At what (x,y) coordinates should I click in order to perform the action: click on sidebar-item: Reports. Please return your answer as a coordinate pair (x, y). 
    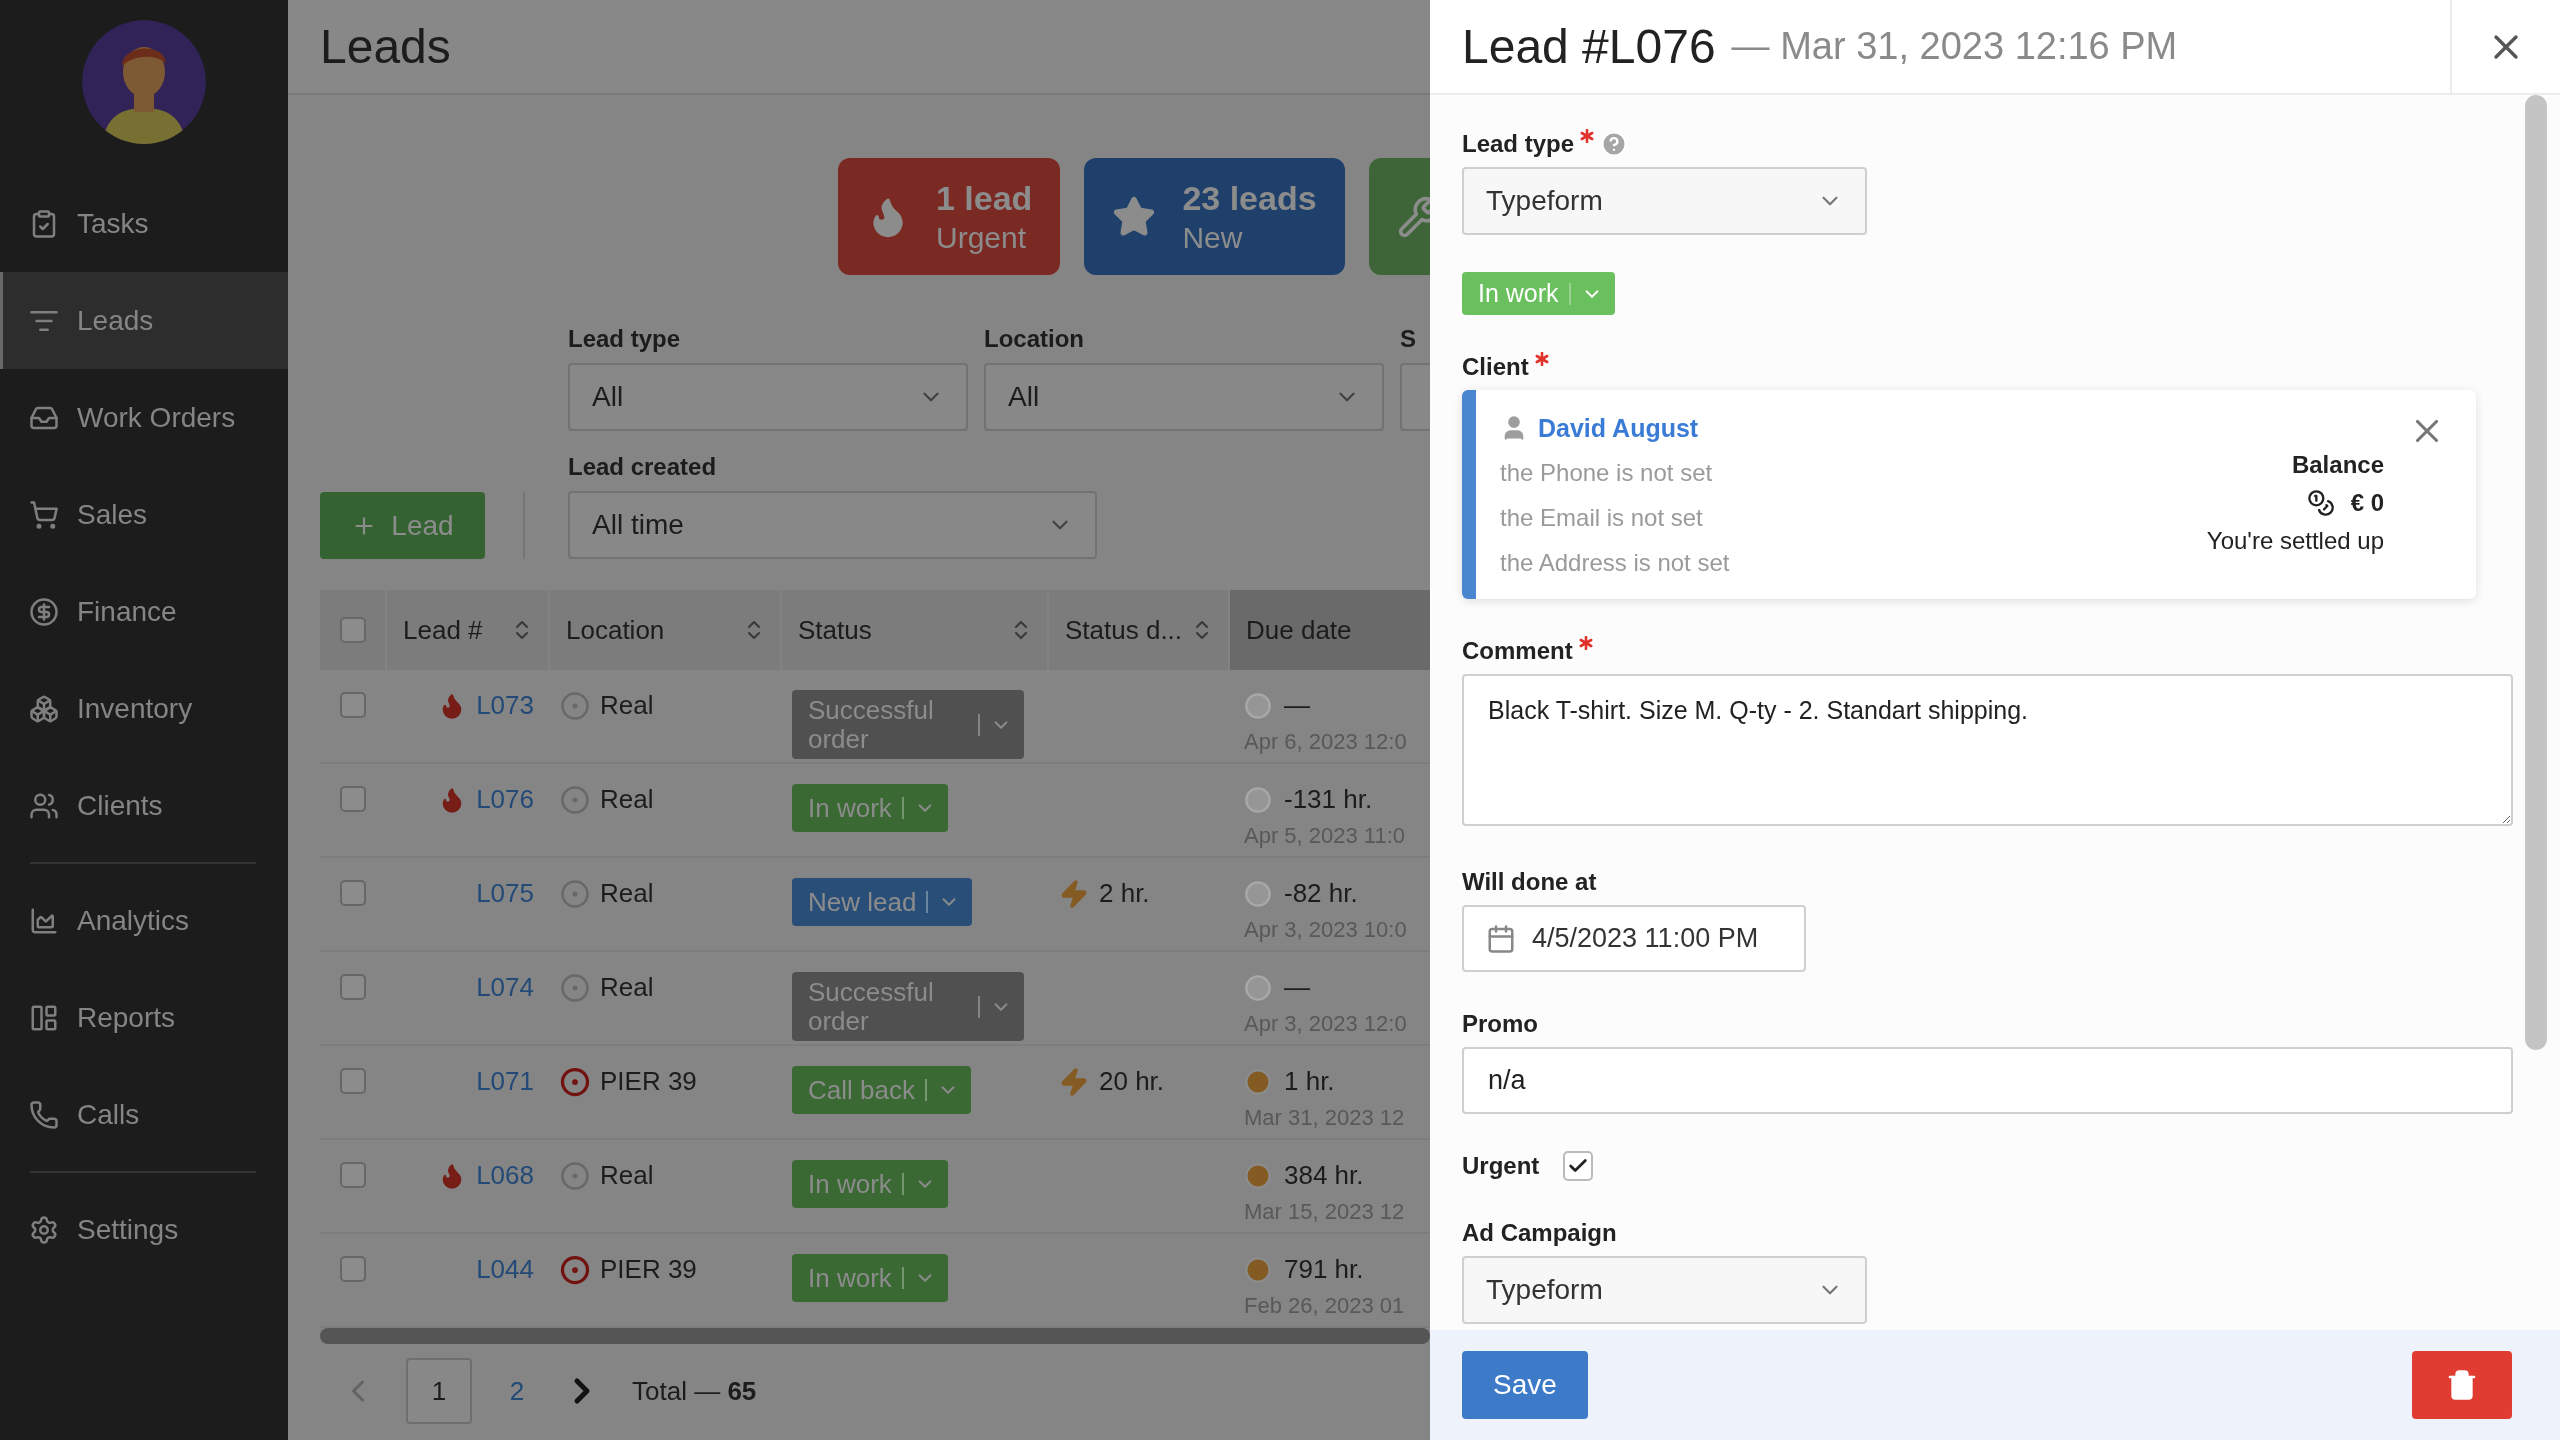
    Looking at the image, I should click on (144, 1017).